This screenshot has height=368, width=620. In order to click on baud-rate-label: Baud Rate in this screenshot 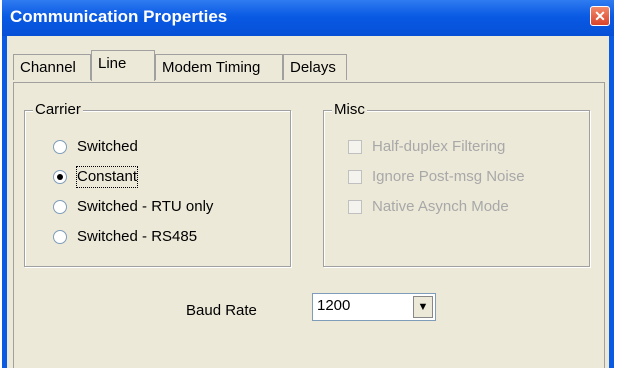, I will do `click(221, 310)`.